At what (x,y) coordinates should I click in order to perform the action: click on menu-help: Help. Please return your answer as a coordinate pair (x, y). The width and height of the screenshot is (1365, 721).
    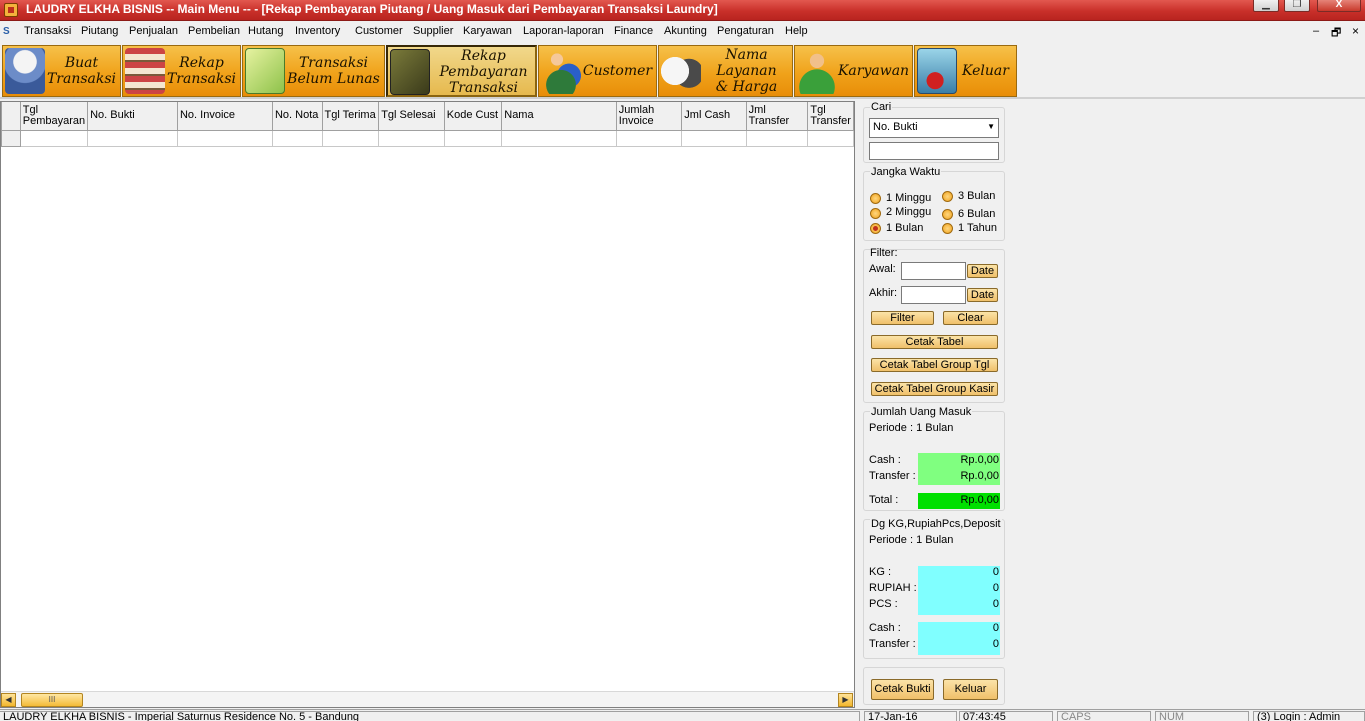
    Looking at the image, I should click on (796, 31).